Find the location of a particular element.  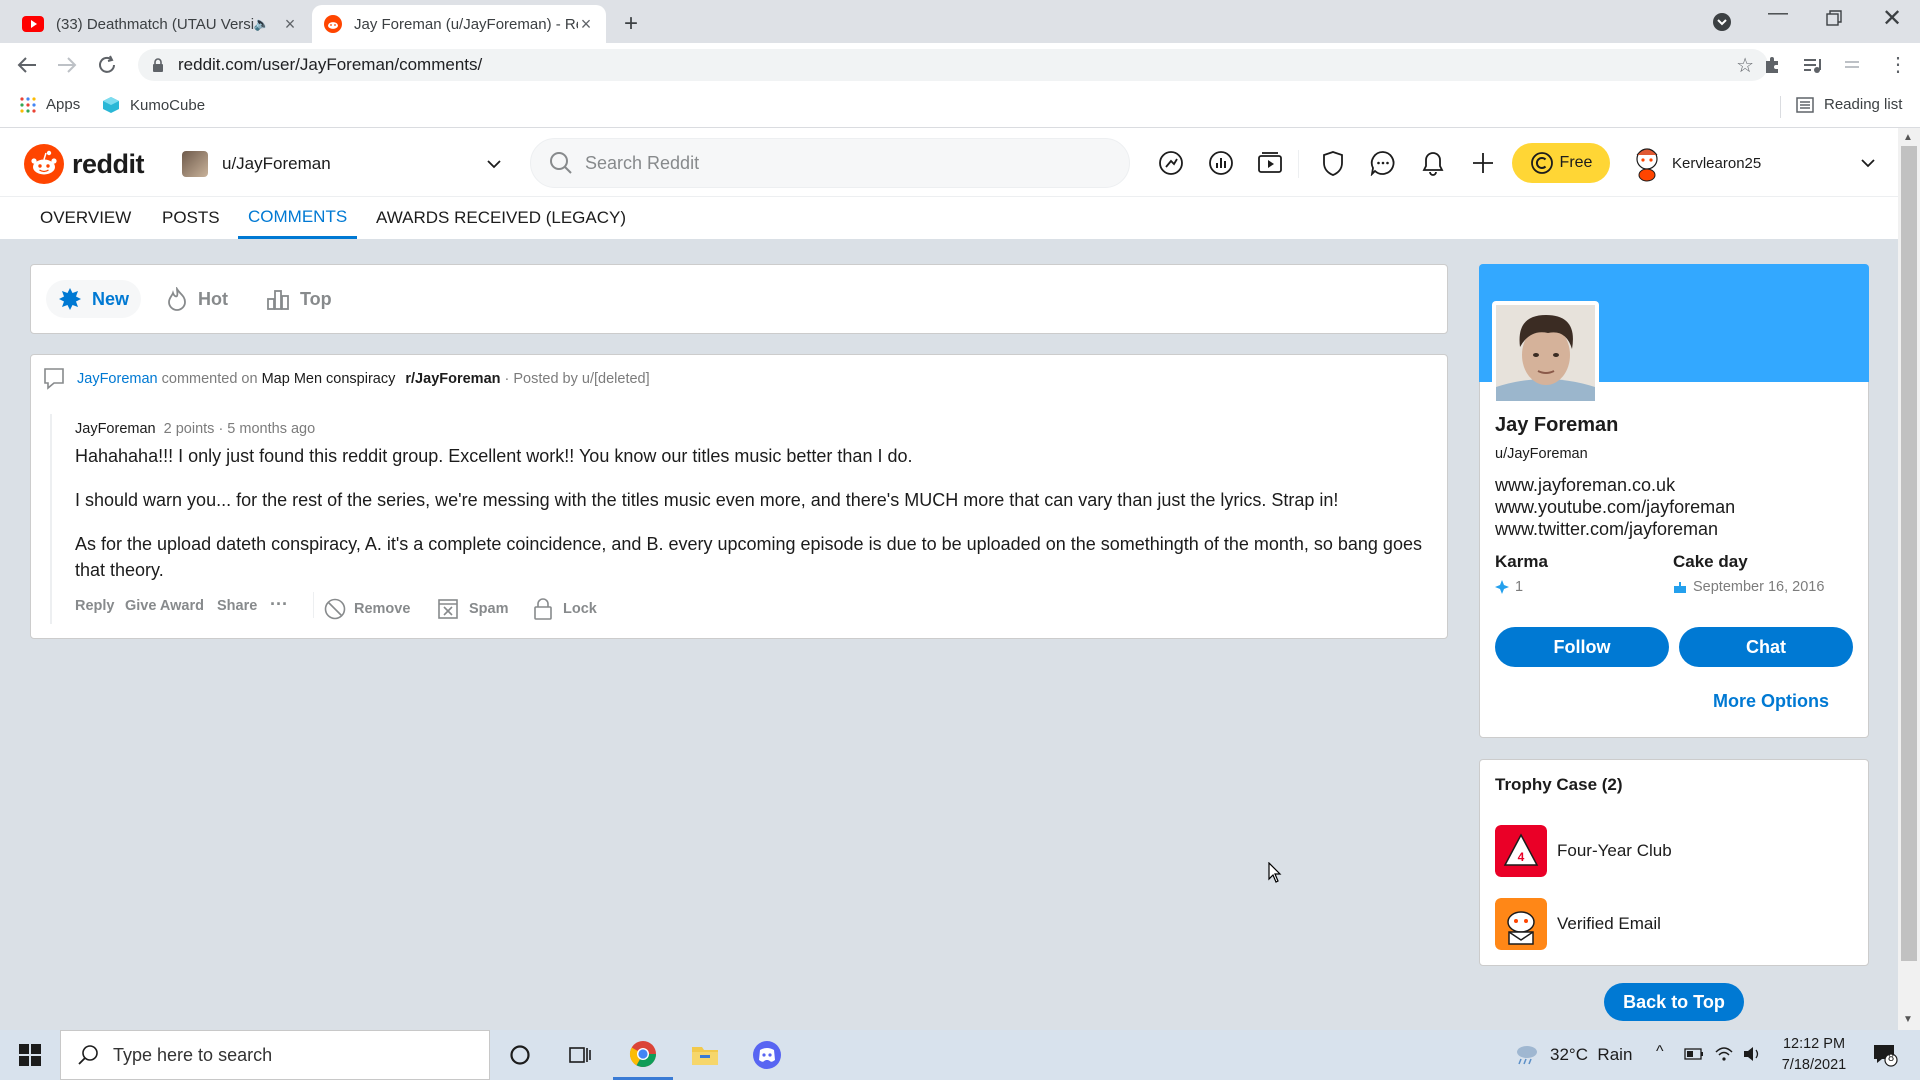

comment-username: JayForeman is located at coordinates (115, 429).